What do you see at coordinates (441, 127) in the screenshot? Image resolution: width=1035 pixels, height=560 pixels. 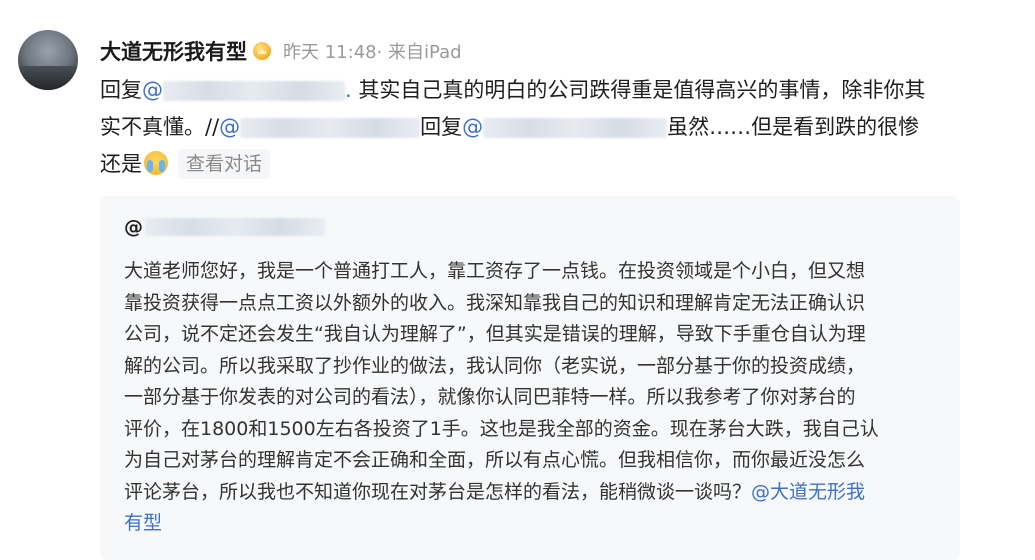 I see `reply-middle: 回复` at bounding box center [441, 127].